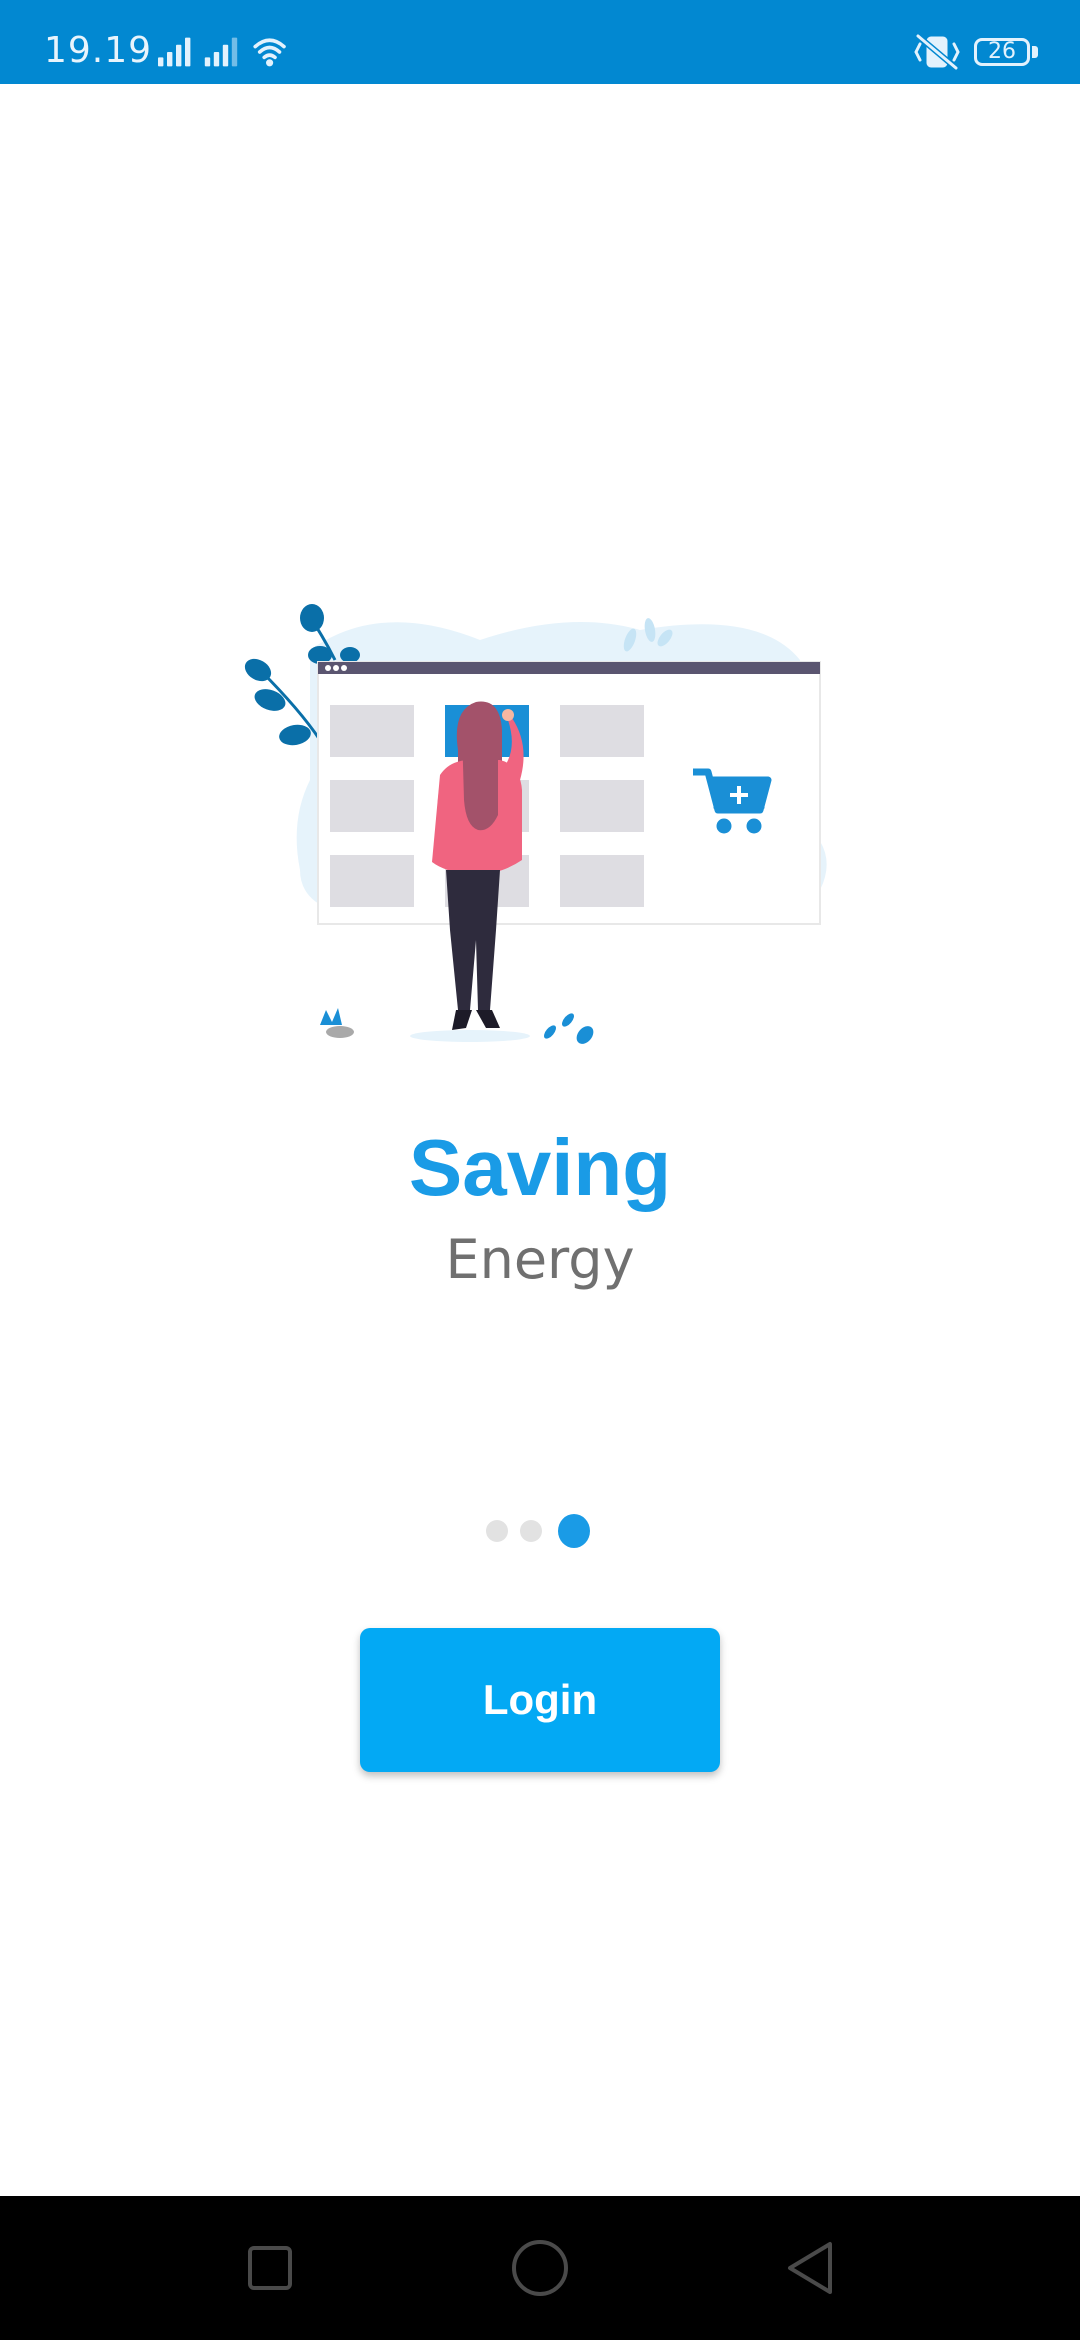 This screenshot has width=1080, height=2340. Describe the element at coordinates (540, 1167) in the screenshot. I see `onboarding-title: Saving` at that location.